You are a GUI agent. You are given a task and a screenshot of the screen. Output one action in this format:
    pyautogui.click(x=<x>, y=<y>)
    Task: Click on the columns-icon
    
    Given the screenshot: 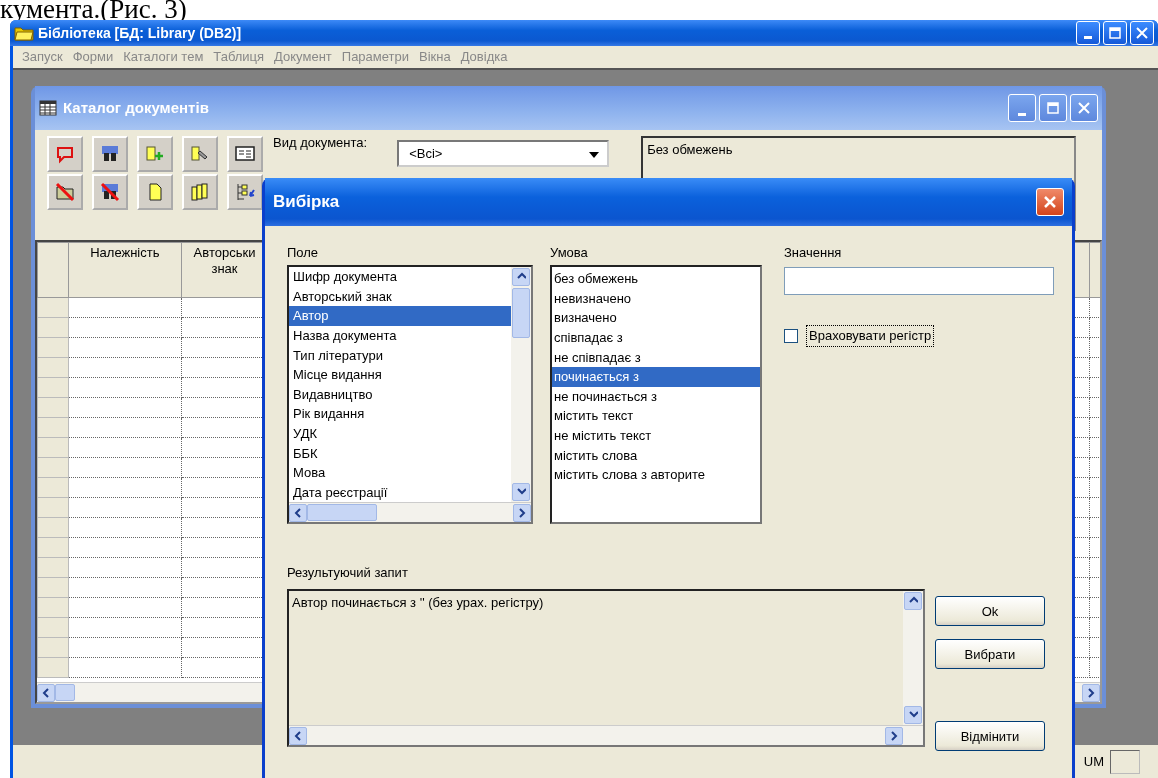 What is the action you would take?
    pyautogui.click(x=200, y=192)
    